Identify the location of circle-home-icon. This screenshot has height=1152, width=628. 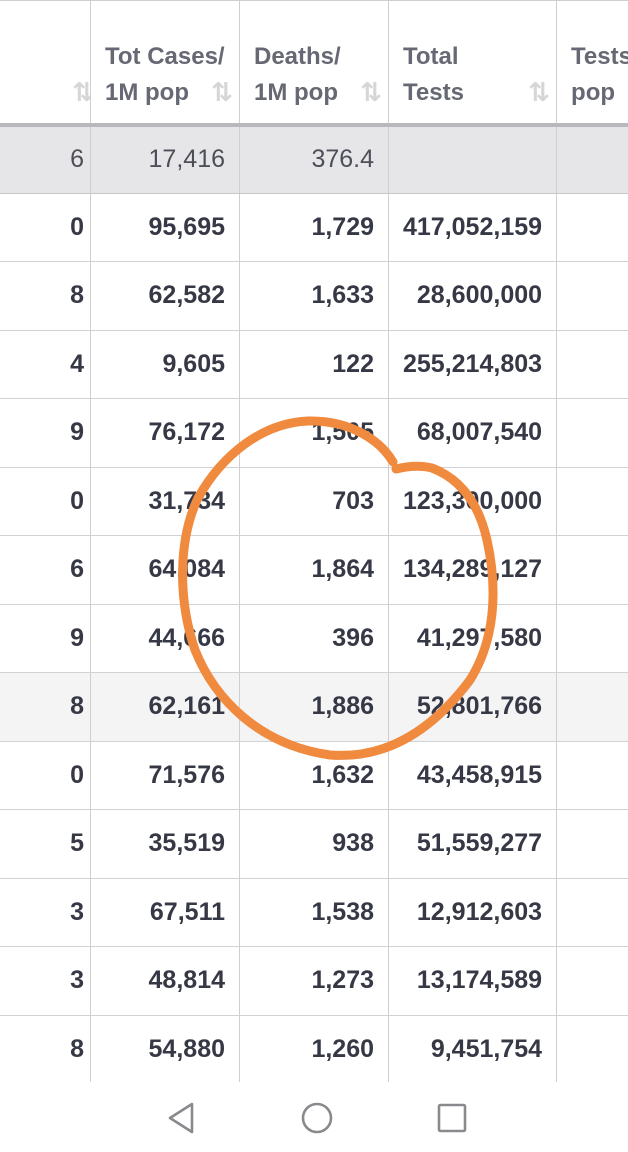
(317, 1118).